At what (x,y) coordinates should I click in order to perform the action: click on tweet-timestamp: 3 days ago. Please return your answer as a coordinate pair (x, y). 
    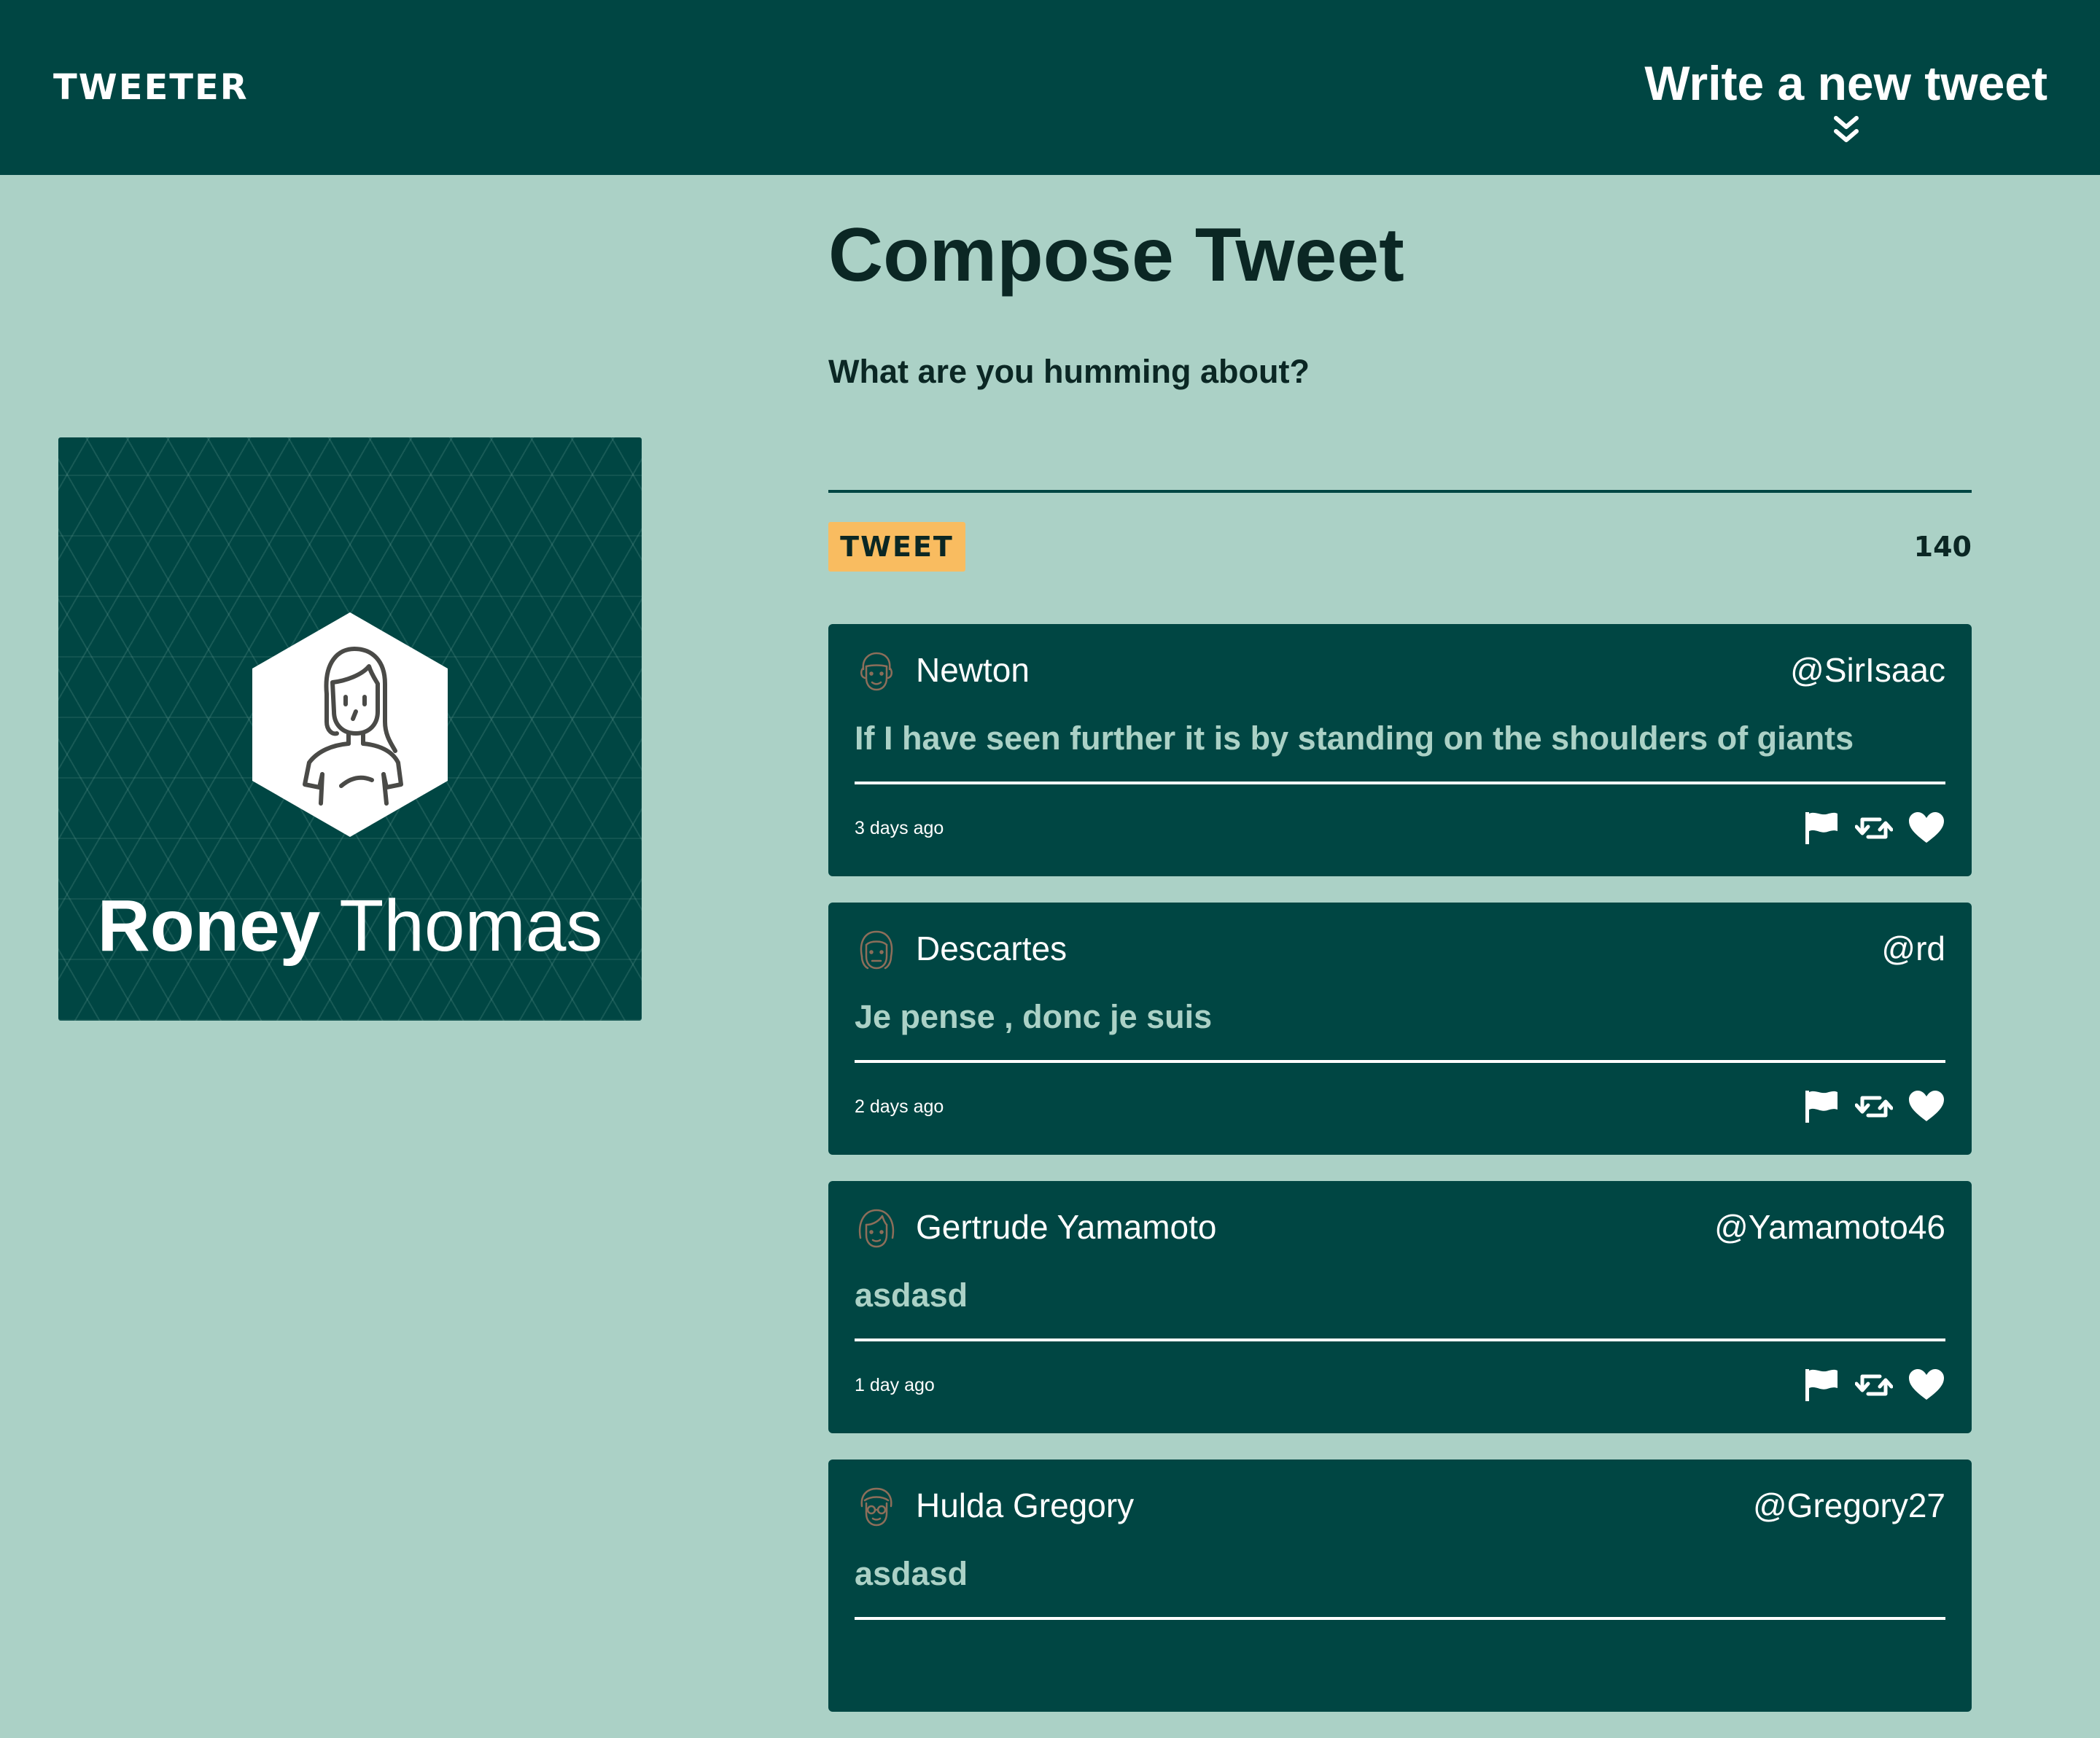
    Looking at the image, I should click on (899, 828).